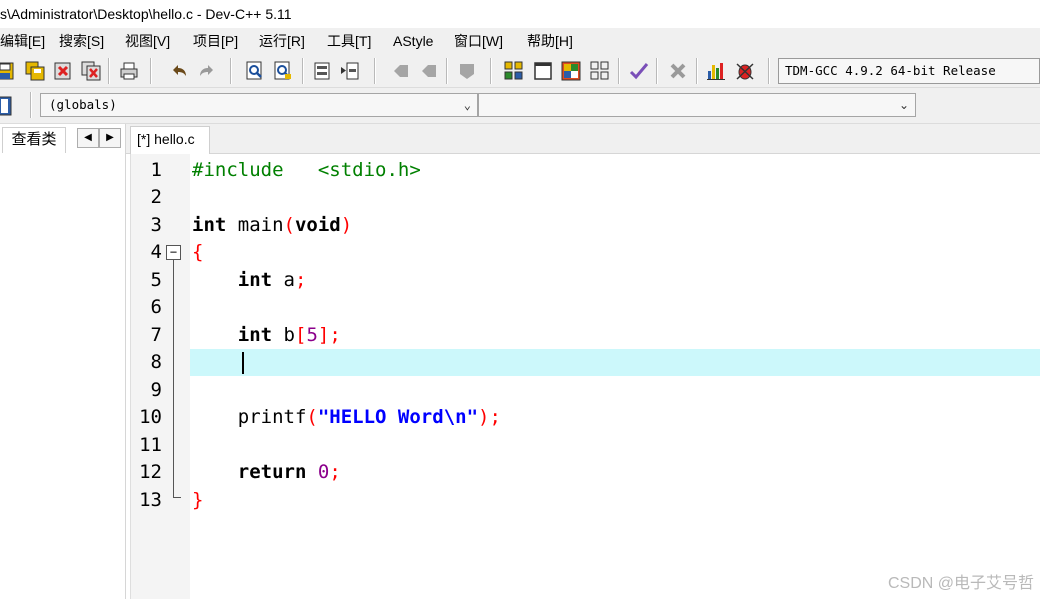 This screenshot has height=599, width=1040. Describe the element at coordinates (678, 71) in the screenshot. I see `stop-execution-icon` at that location.